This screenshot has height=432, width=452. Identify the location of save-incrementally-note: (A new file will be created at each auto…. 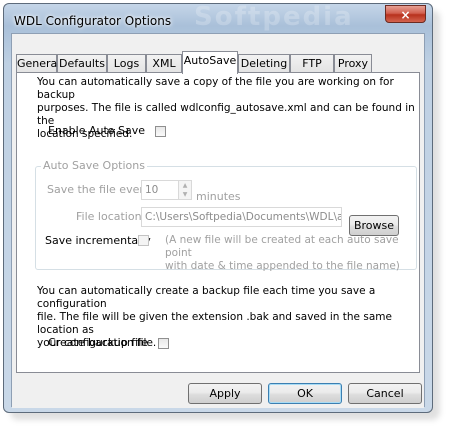
(290, 253).